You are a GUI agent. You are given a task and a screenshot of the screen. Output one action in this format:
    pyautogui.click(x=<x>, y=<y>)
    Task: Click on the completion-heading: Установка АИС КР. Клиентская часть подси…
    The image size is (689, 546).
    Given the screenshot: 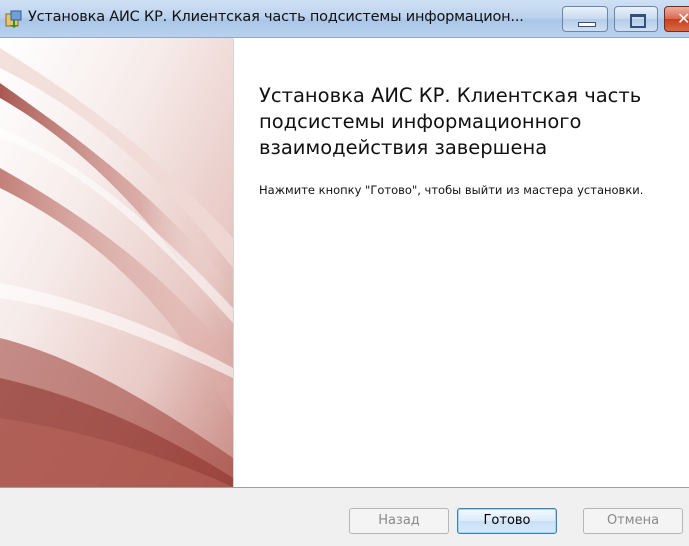 What is the action you would take?
    pyautogui.click(x=450, y=121)
    